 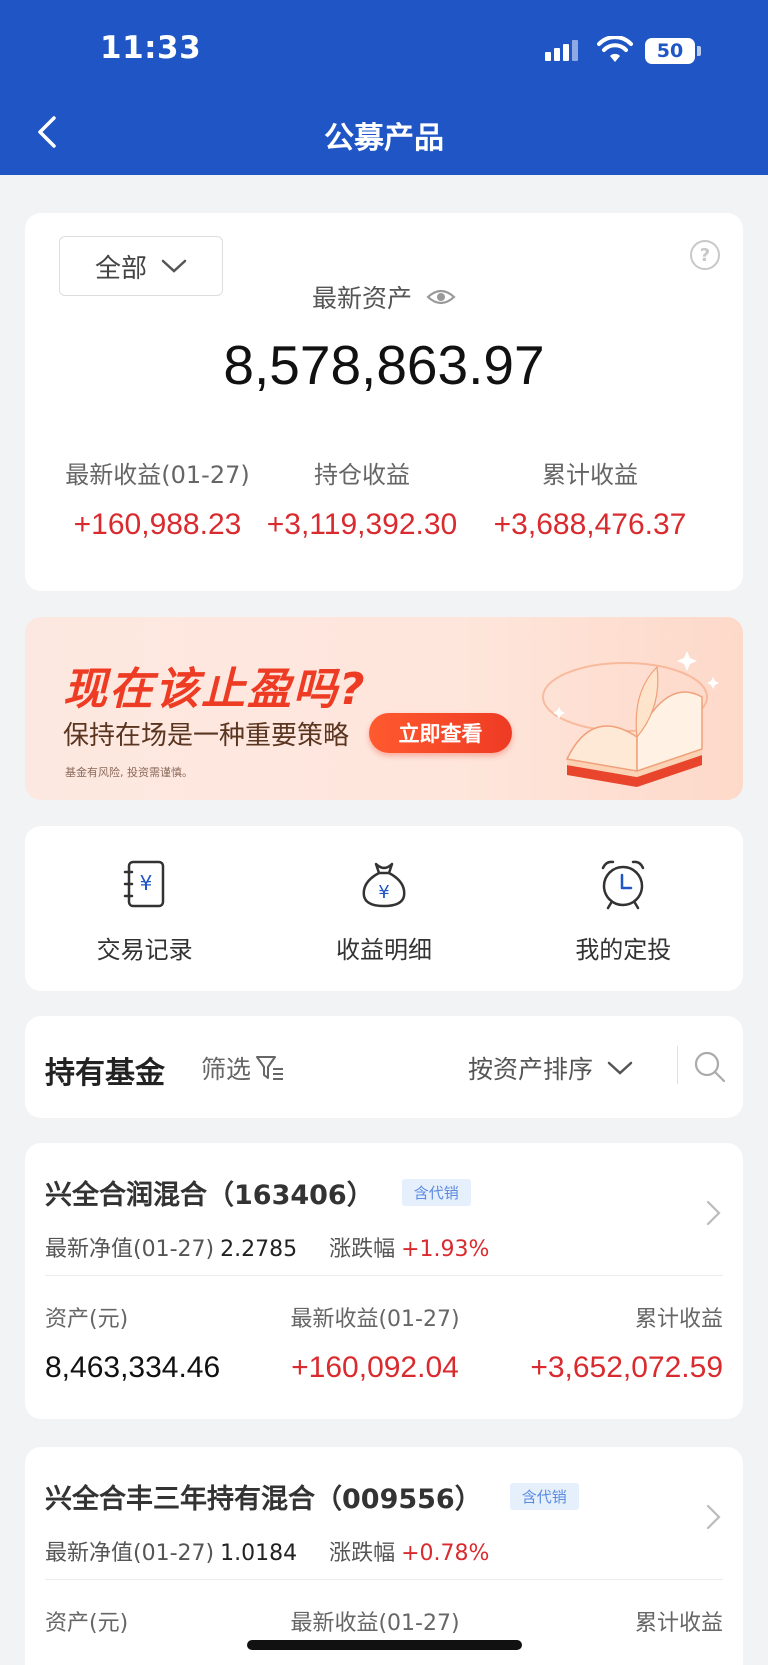 I want to click on asset-label: 最新资产, so click(x=361, y=298).